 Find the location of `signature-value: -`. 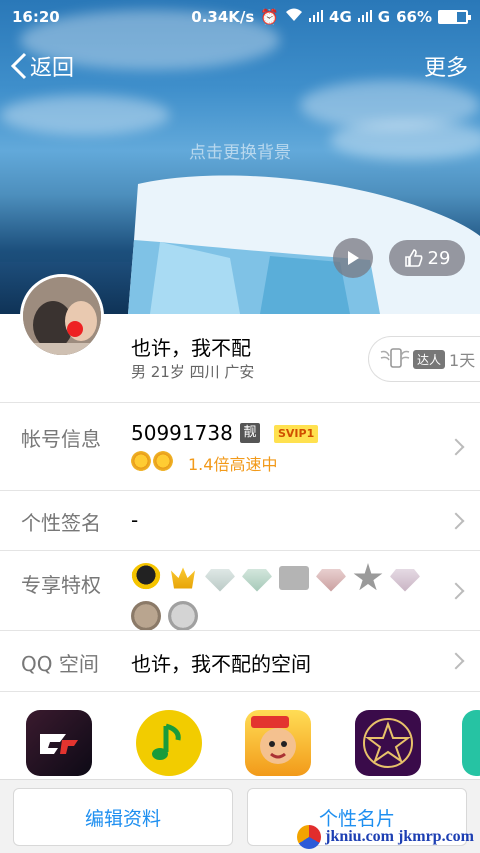

signature-value: - is located at coordinates (135, 520).